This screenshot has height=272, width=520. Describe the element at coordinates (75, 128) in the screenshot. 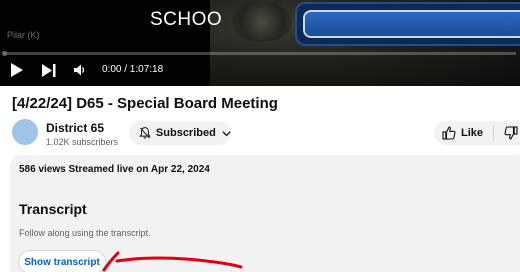

I see `channel-name: District 65` at that location.